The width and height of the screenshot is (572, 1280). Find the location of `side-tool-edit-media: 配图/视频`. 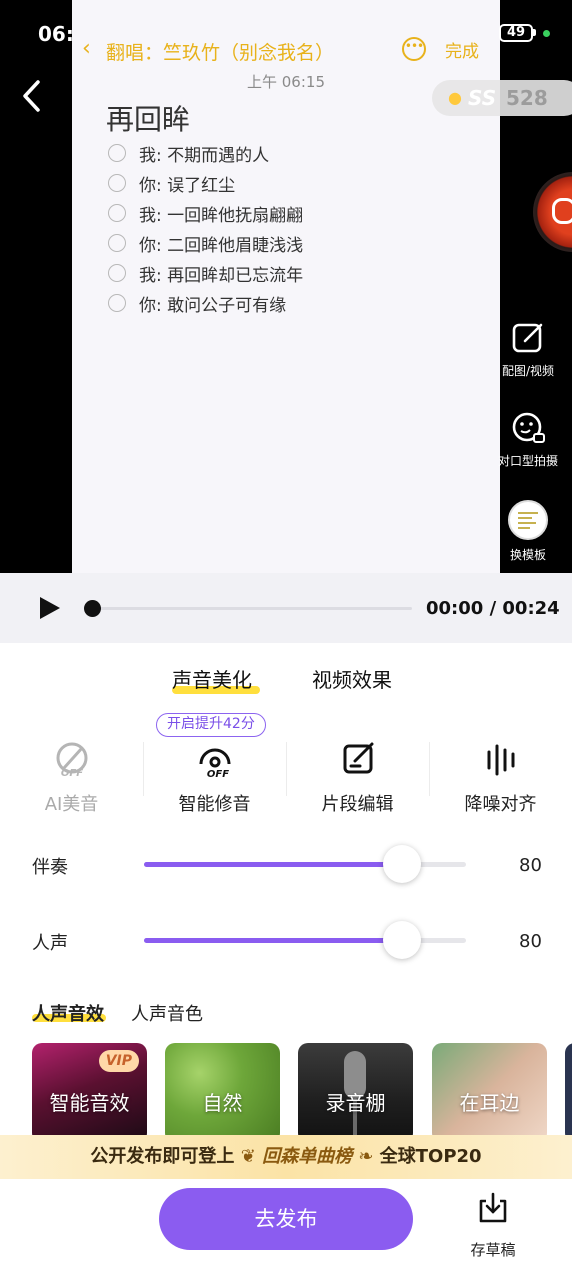

side-tool-edit-media: 配图/视频 is located at coordinates (528, 349).